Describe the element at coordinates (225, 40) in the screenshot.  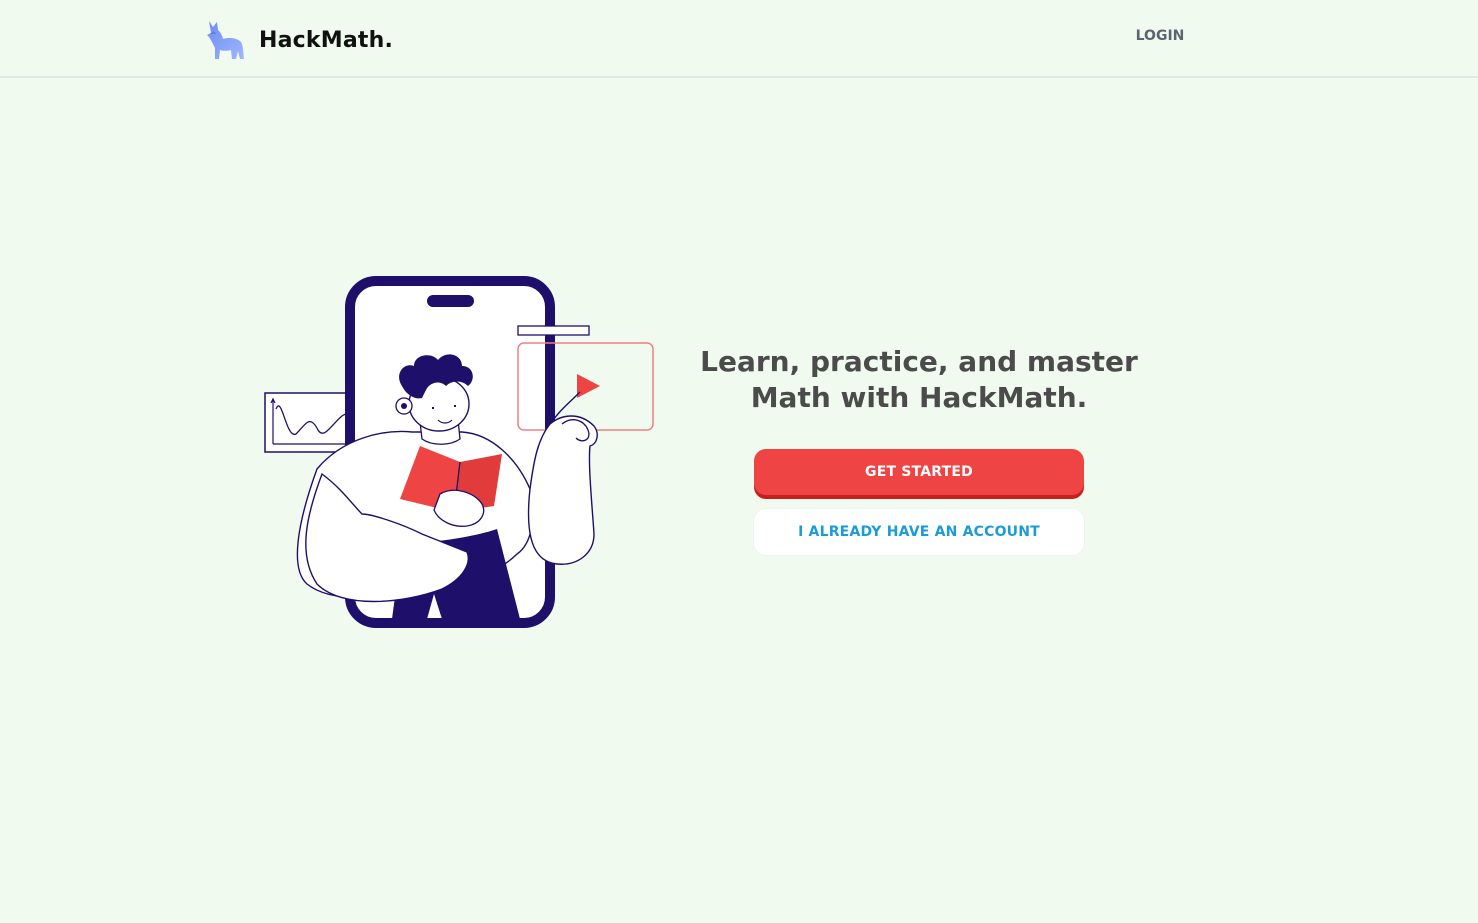
I see `wolf-logo-icon` at that location.